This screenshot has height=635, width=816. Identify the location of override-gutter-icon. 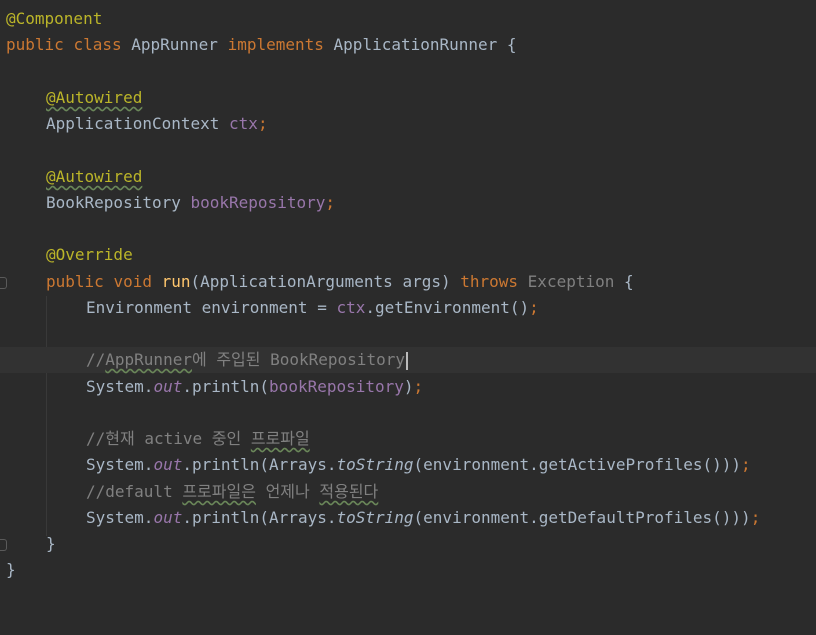
(3, 283).